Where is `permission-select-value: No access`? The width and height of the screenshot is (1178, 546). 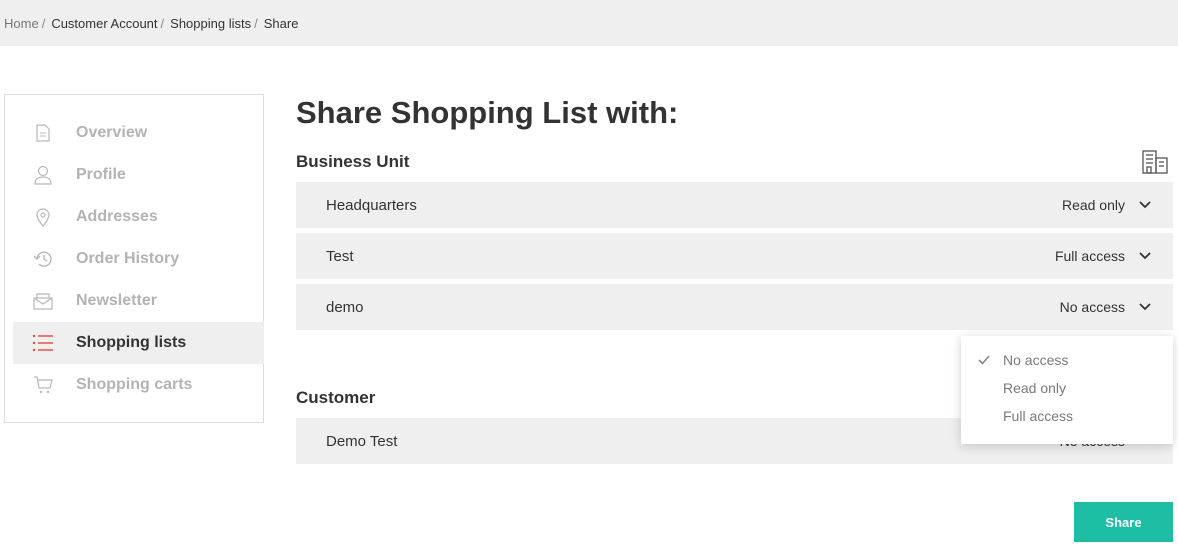
permission-select-value: No access is located at coordinates (1092, 307).